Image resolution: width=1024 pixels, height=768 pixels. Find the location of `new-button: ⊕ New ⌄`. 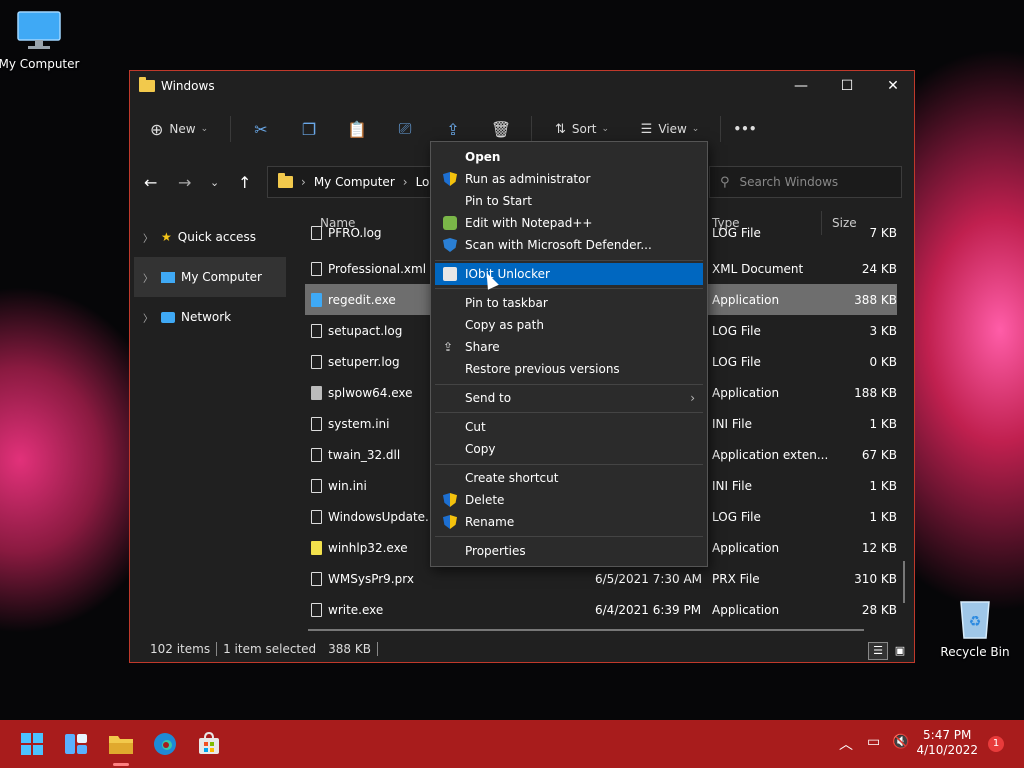

new-button: ⊕ New ⌄ is located at coordinates (184, 129).